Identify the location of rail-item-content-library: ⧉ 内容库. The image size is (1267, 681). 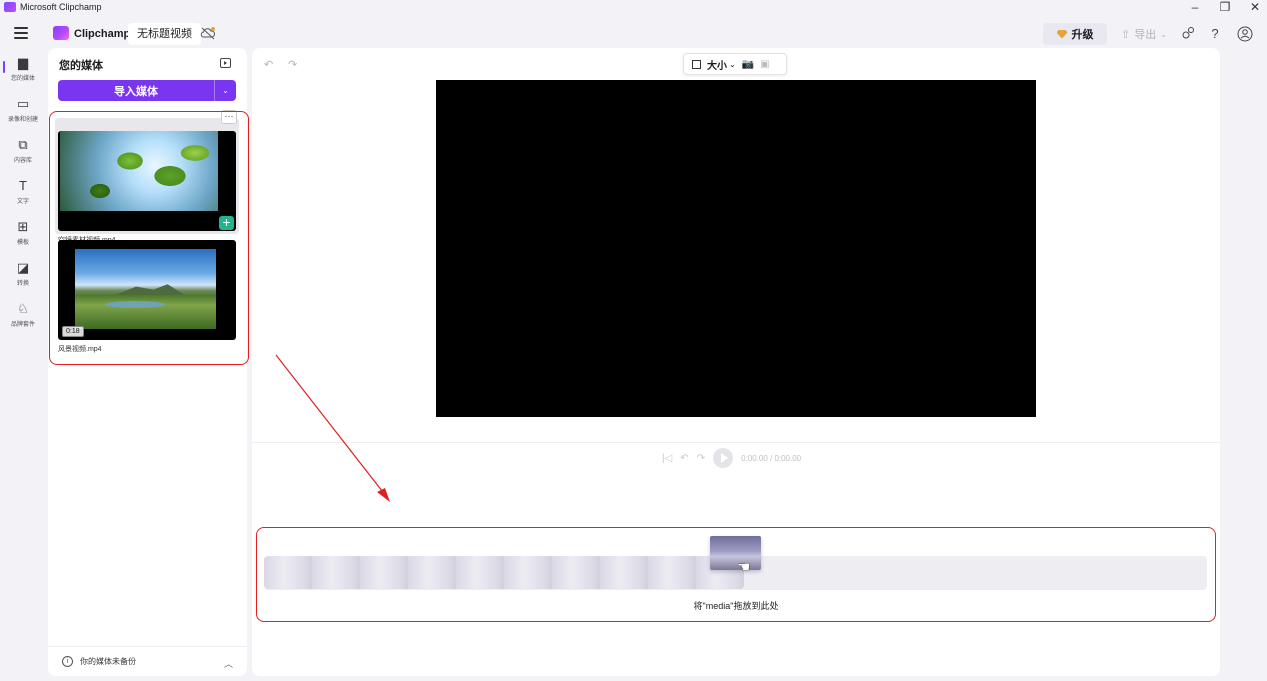
(23, 154).